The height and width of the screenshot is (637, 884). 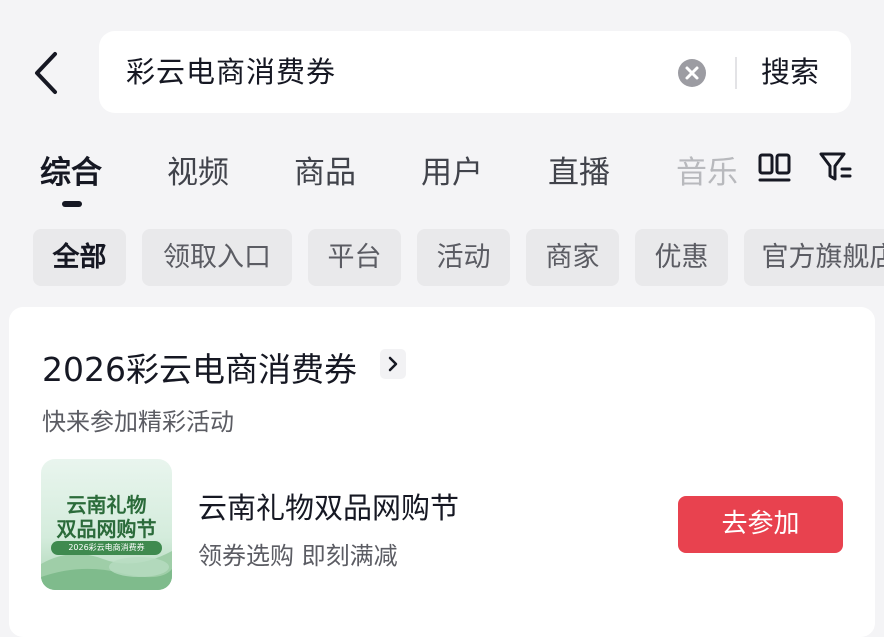 I want to click on result-tabs: 综合 视频 商品 用户 直播 音乐, so click(x=442, y=175).